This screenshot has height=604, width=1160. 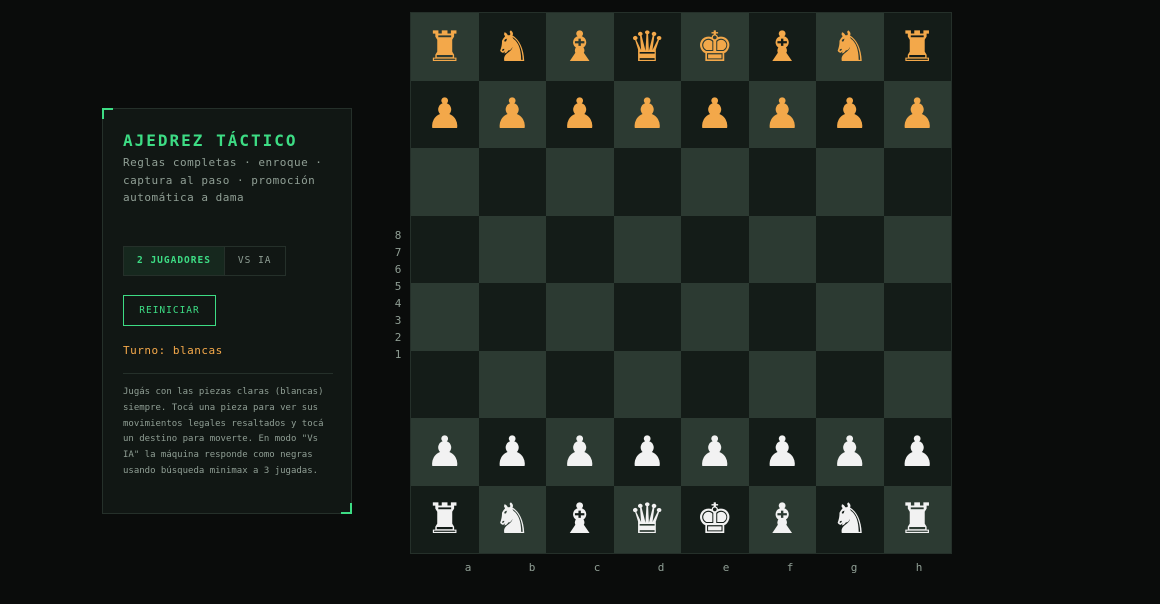 I want to click on square-g8: ♞, so click(x=850, y=47).